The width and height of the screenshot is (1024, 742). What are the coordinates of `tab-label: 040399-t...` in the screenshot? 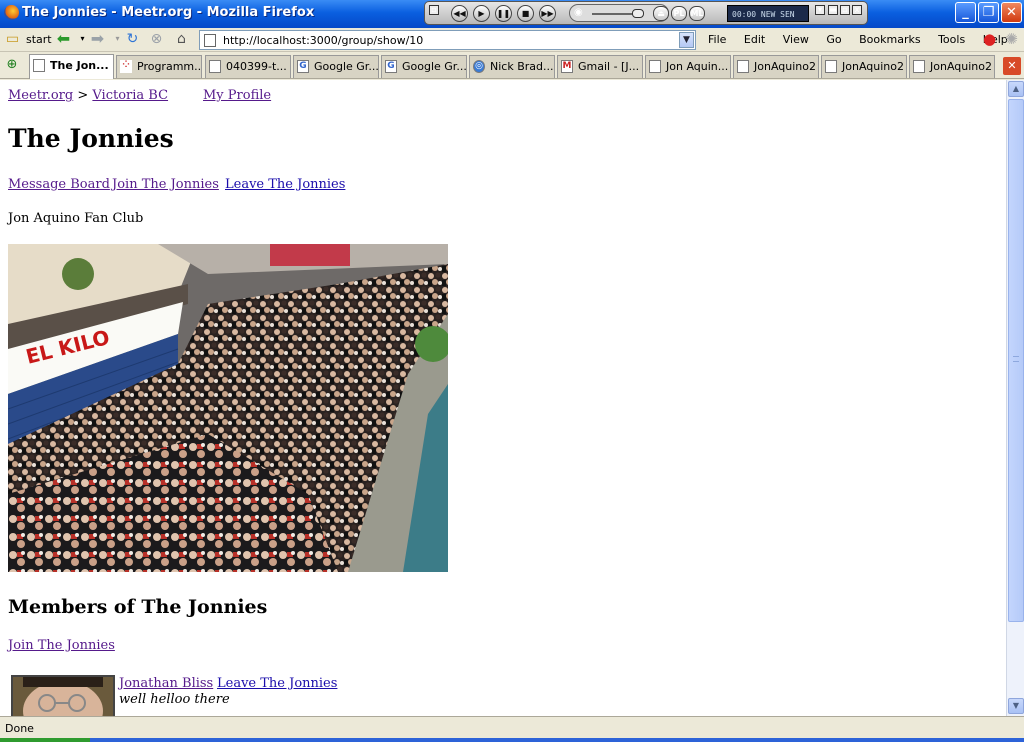 It's located at (256, 66).